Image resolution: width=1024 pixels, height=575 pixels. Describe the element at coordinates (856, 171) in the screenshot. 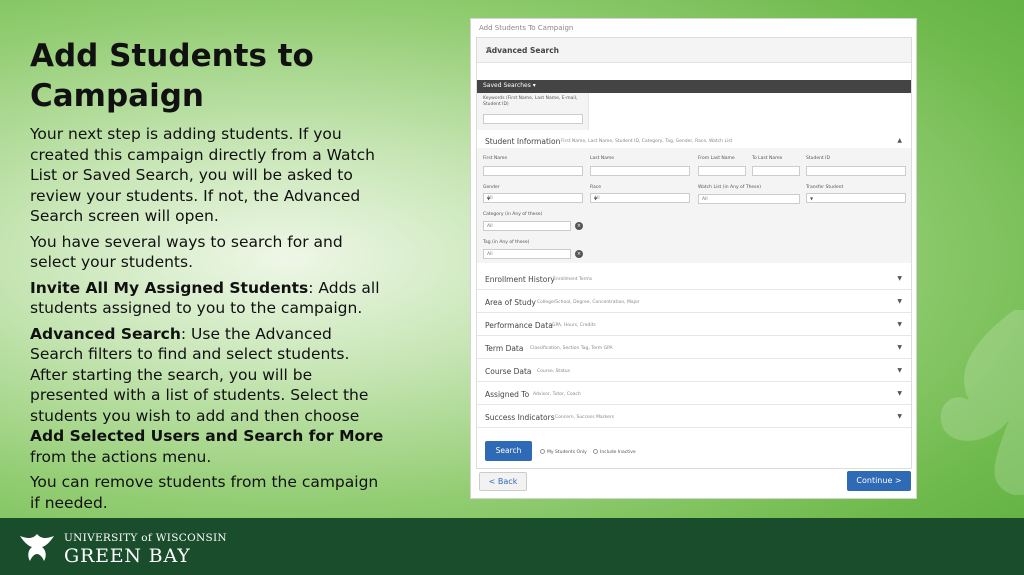

I see `student-id-input` at that location.